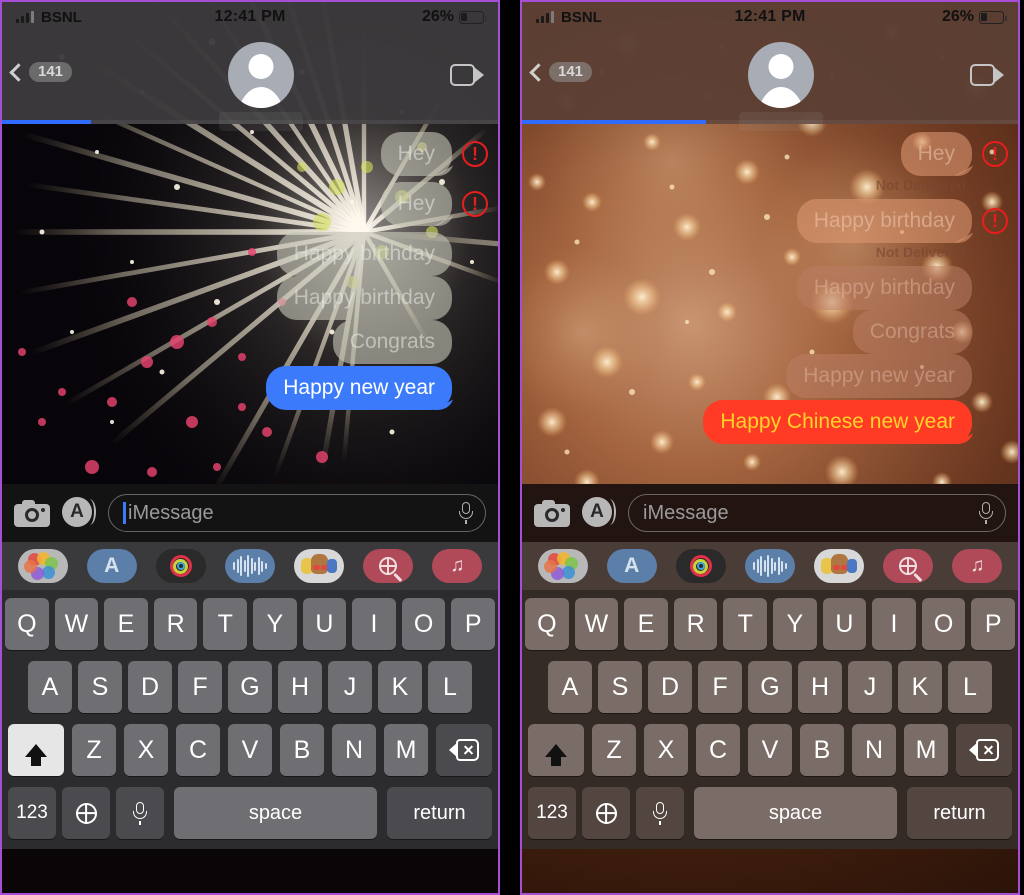 This screenshot has height=895, width=1024. Describe the element at coordinates (423, 624) in the screenshot. I see `key-o: O` at that location.